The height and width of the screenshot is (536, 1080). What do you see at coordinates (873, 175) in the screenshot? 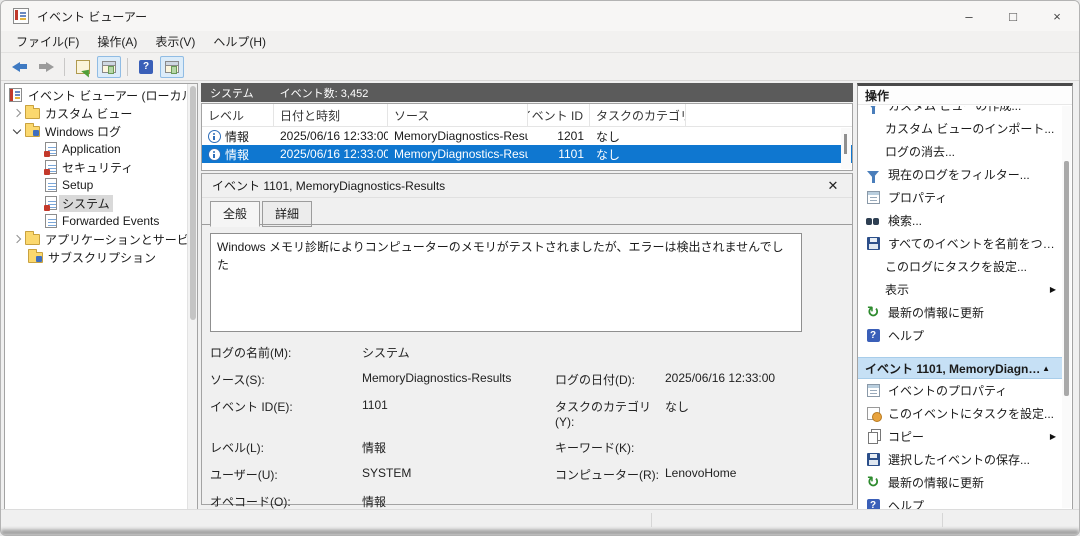
I see `filter-icon` at bounding box center [873, 175].